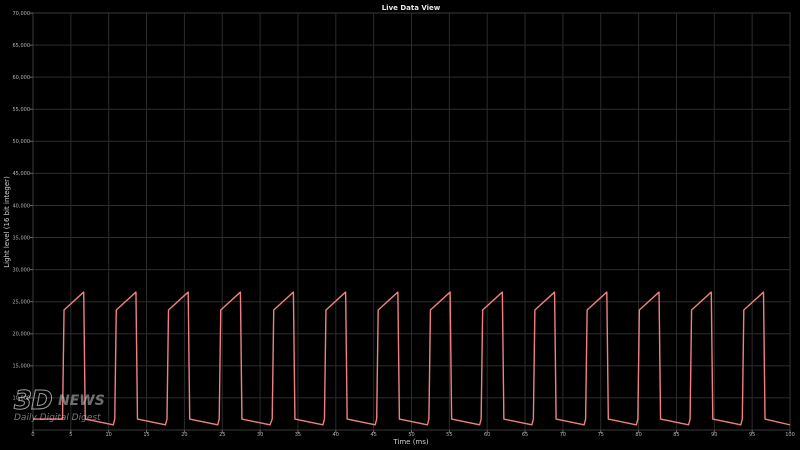 Image resolution: width=800 pixels, height=450 pixels. What do you see at coordinates (260, 435) in the screenshot?
I see `x-tick-label: 30` at bounding box center [260, 435].